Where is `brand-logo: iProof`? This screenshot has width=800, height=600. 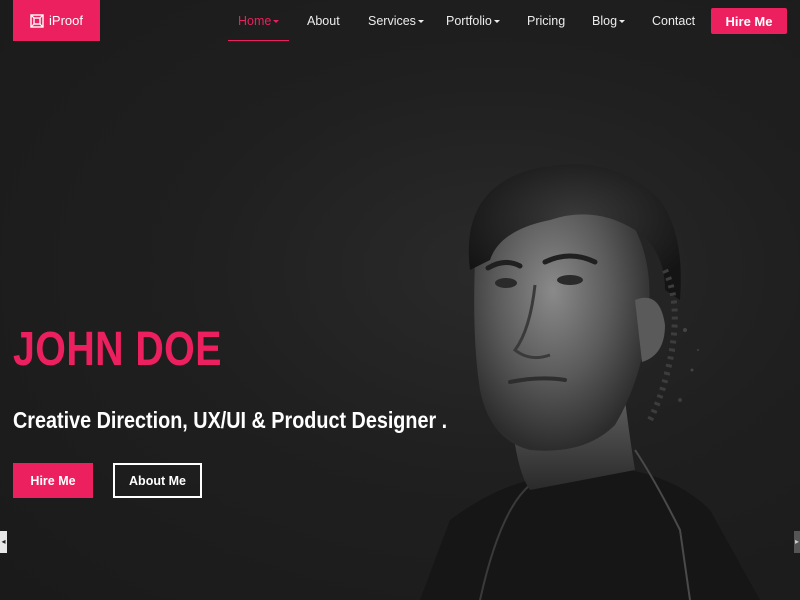 brand-logo: iProof is located at coordinates (56, 20).